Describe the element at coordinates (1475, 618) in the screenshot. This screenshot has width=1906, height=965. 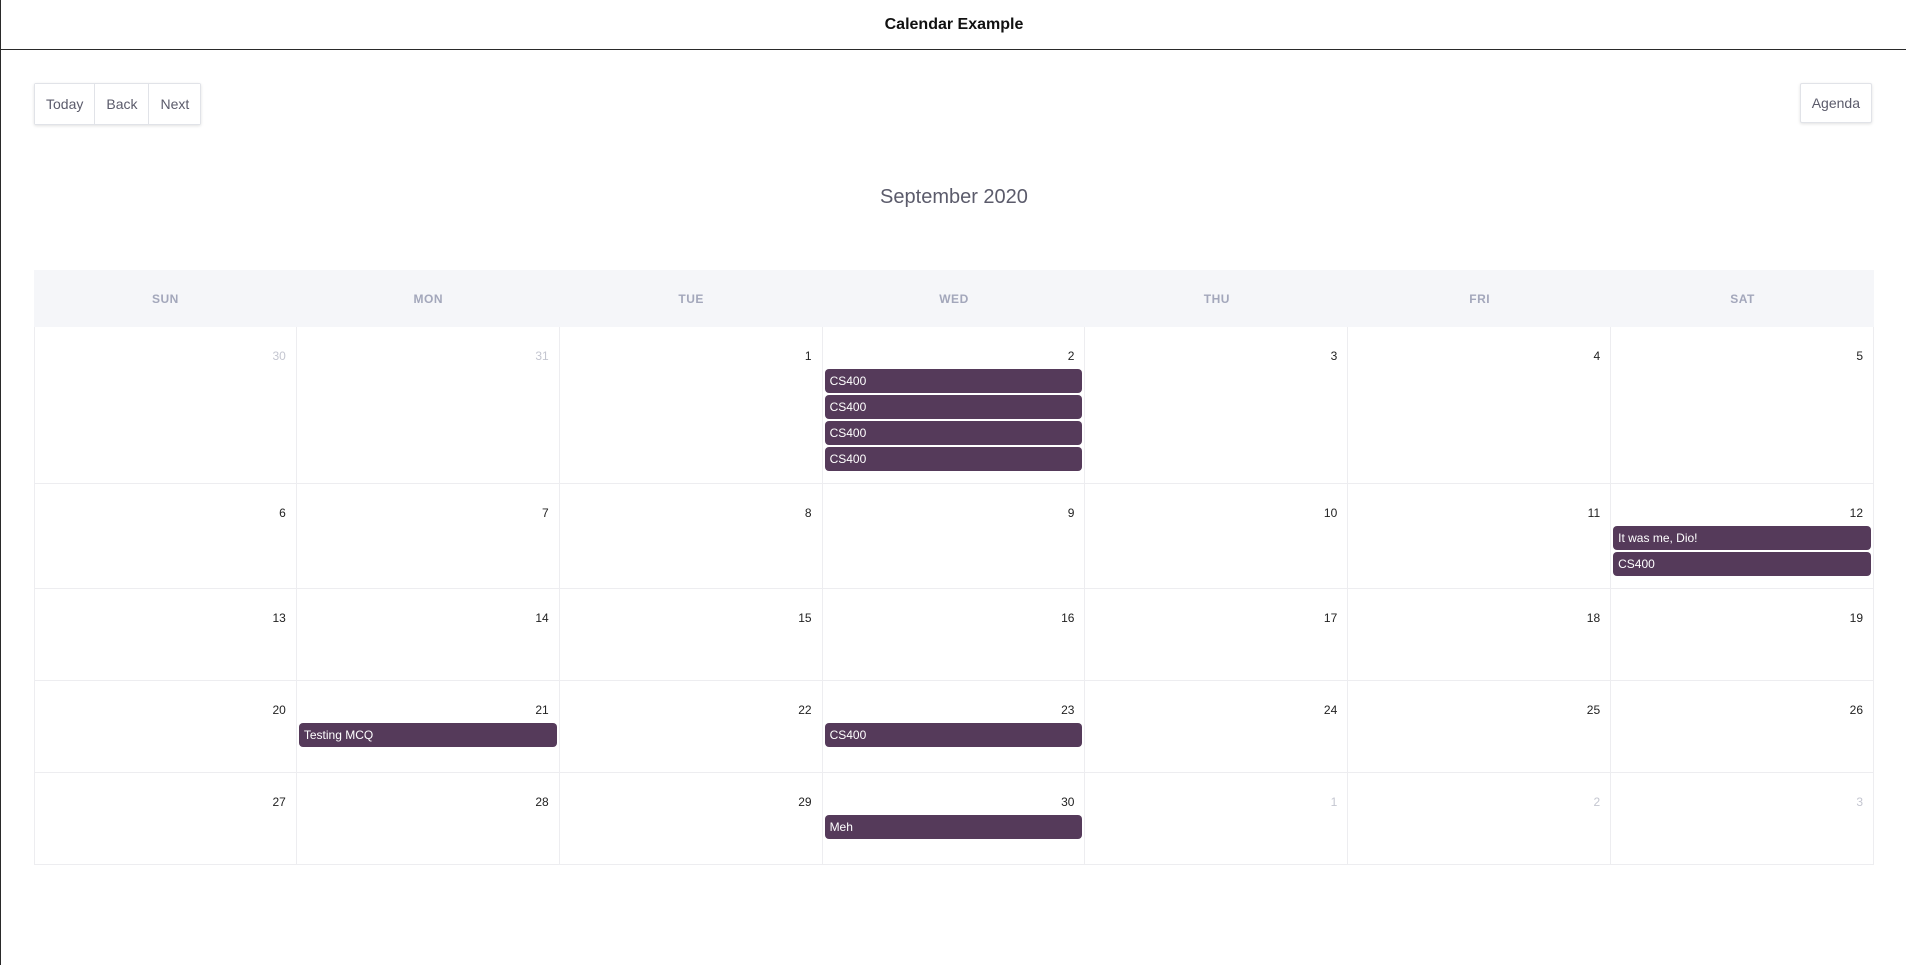
I see `day-number: 18` at that location.